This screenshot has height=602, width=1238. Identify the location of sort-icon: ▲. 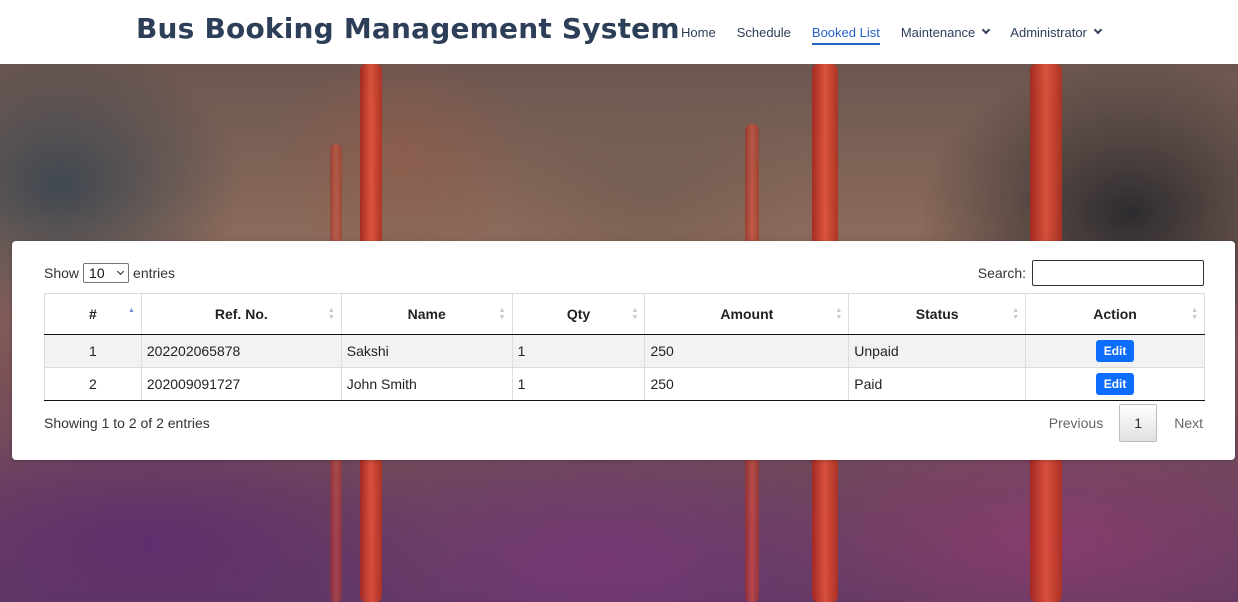
(131, 310).